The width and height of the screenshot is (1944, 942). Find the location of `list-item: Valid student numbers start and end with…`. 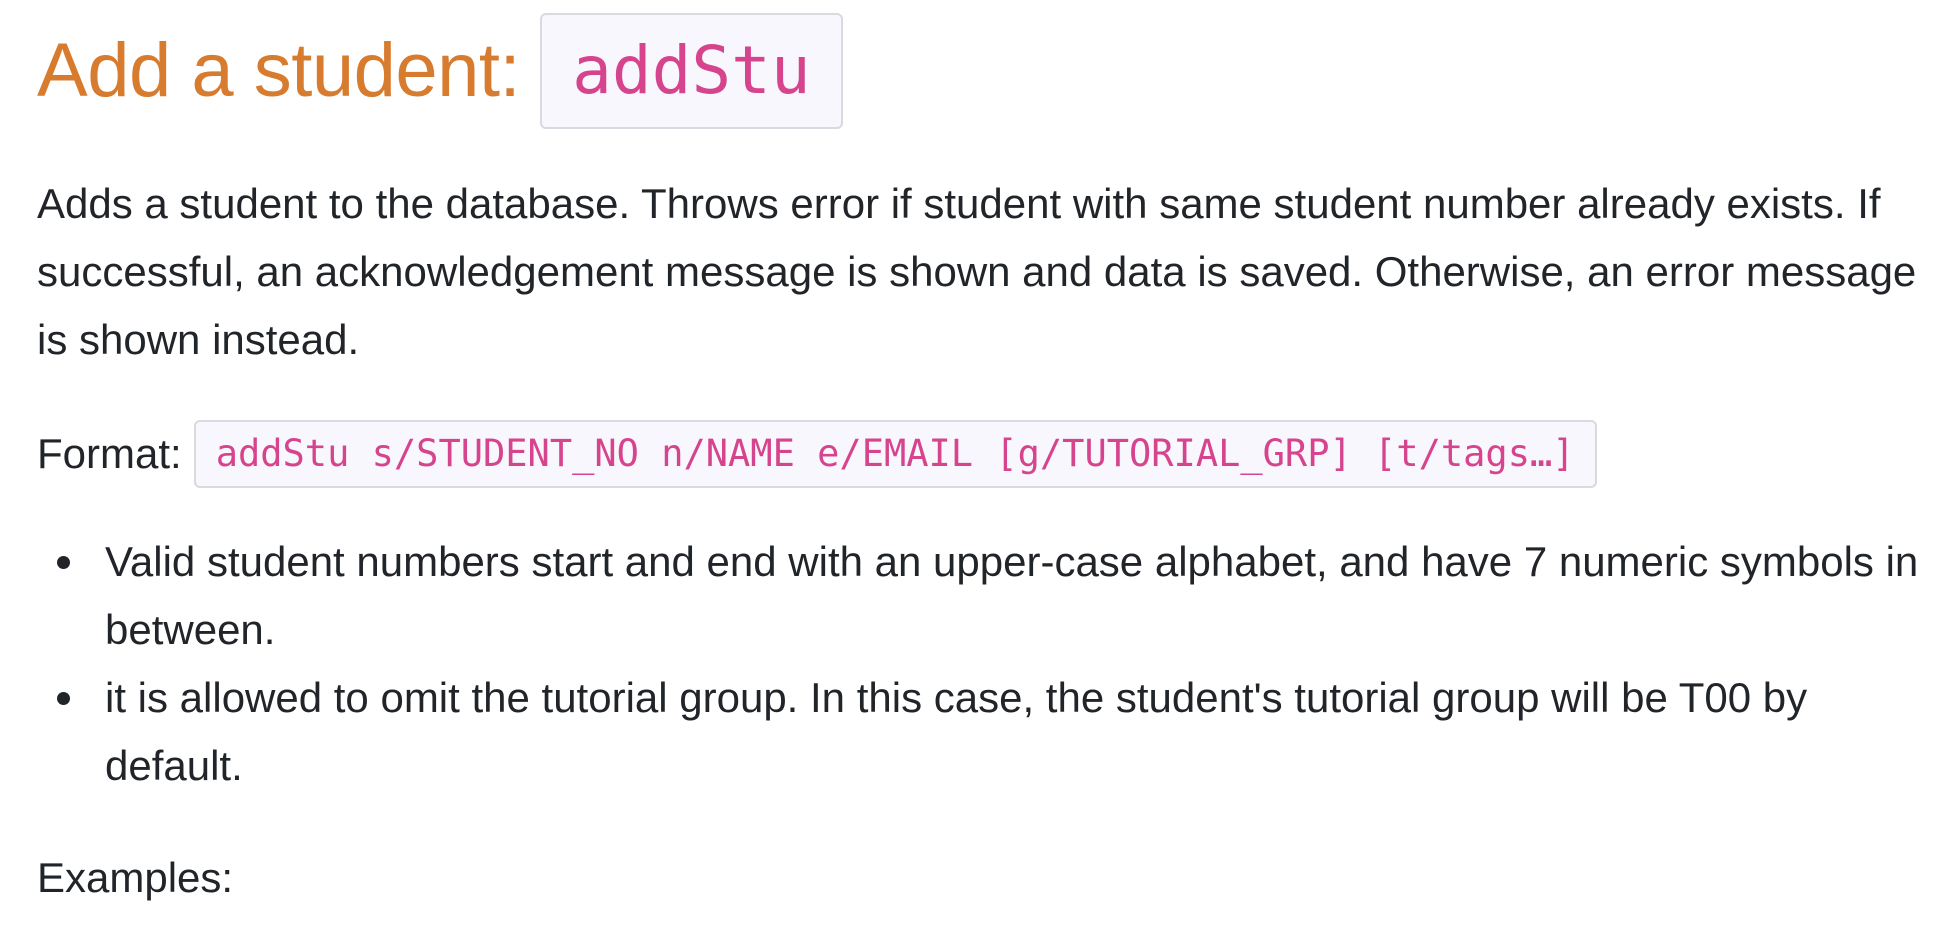

list-item: Valid student numbers start and end with… is located at coordinates (981, 596).